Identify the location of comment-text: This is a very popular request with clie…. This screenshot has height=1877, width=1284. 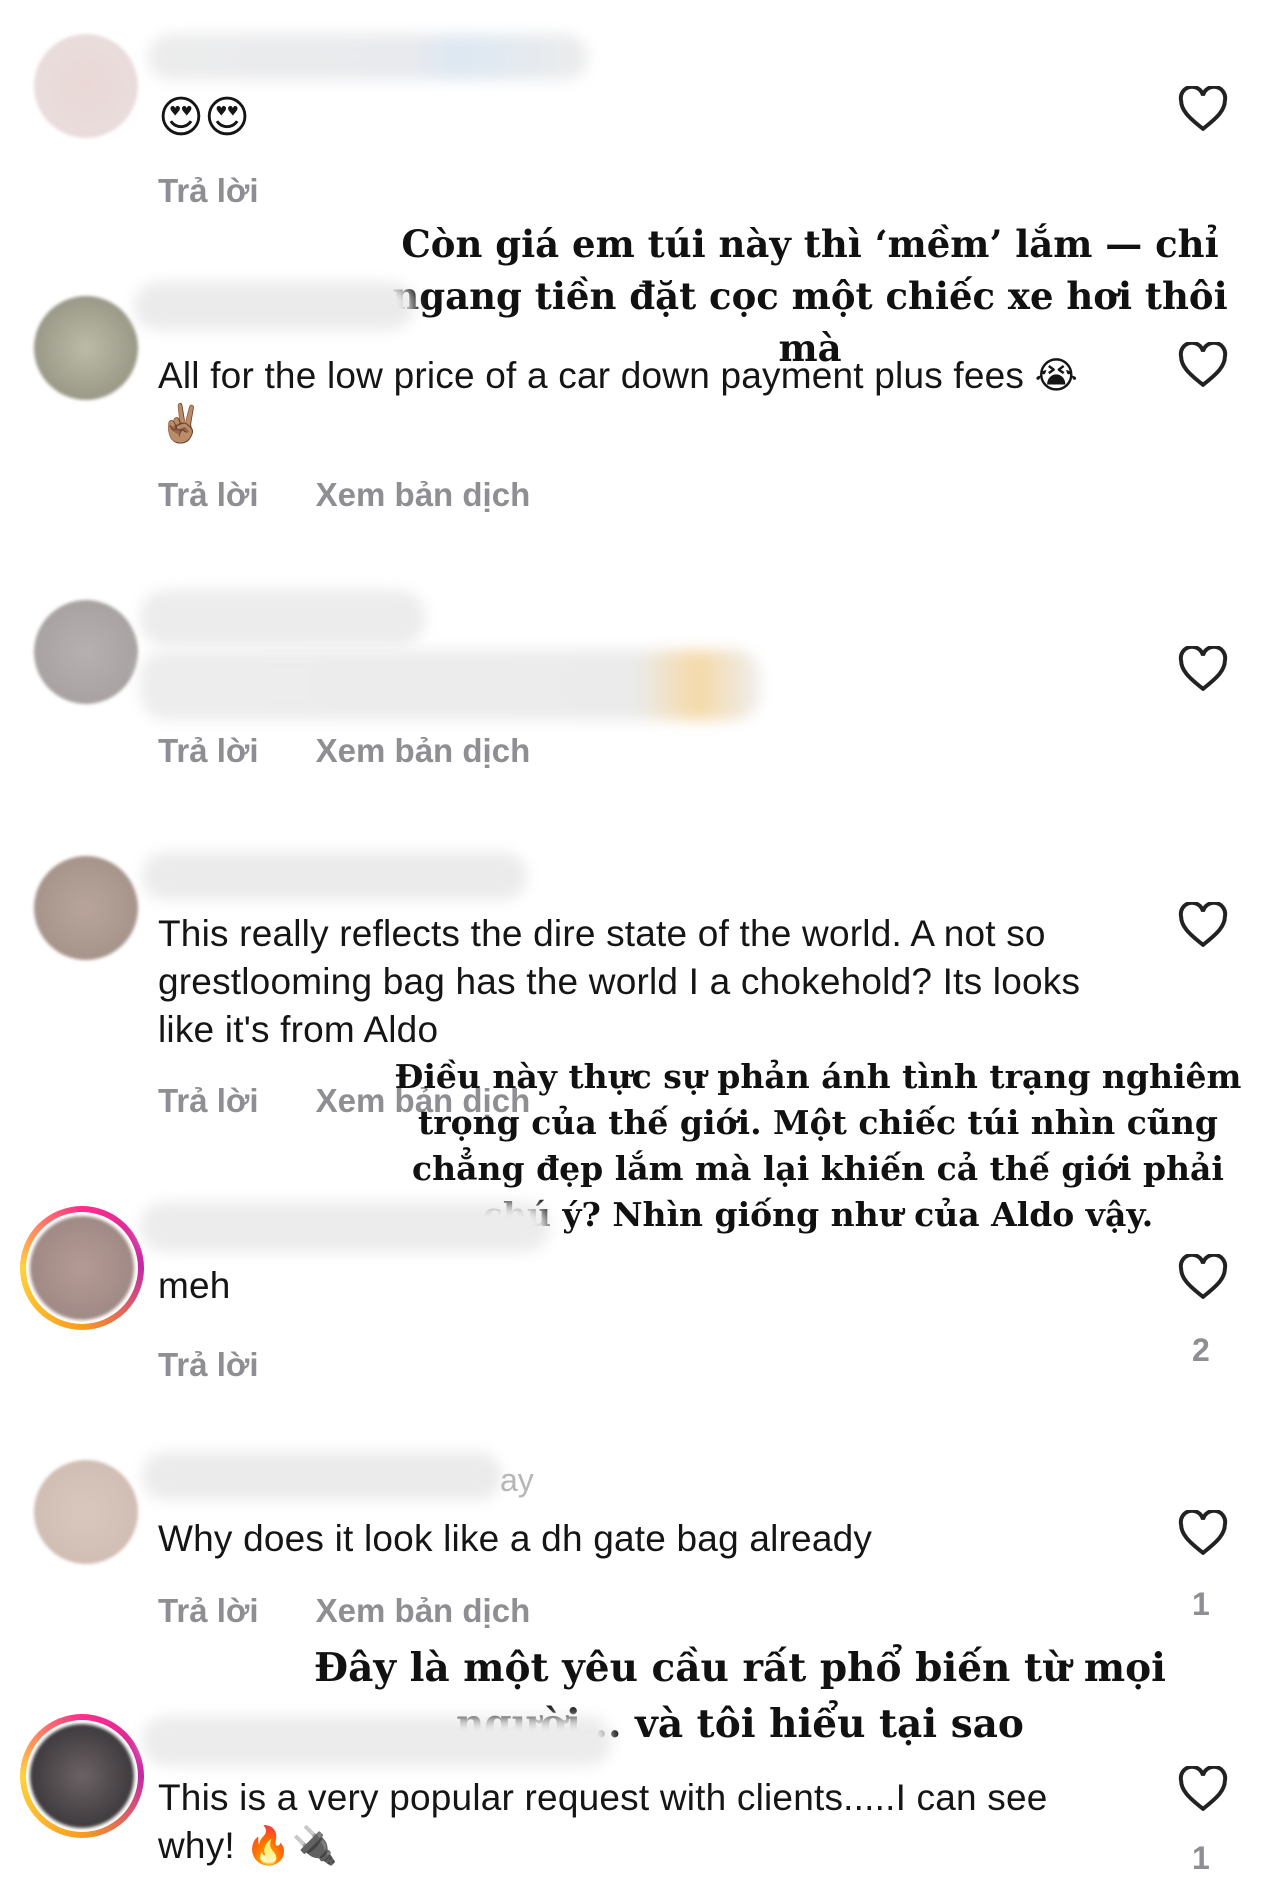
(603, 1821).